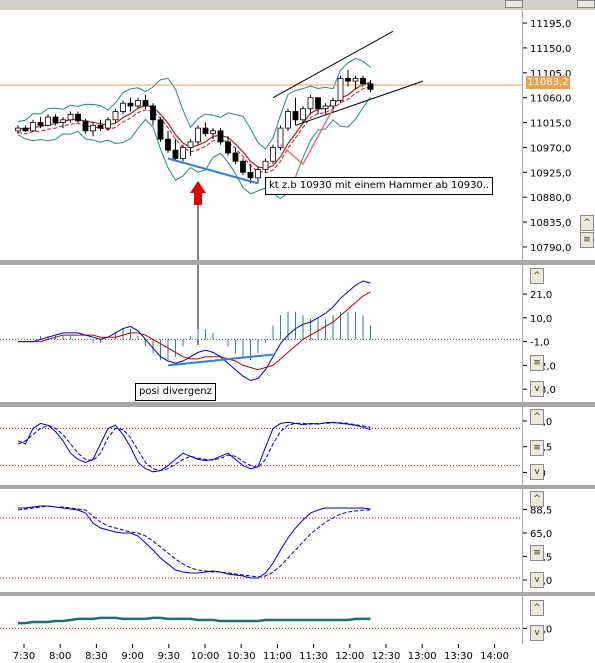 Image resolution: width=595 pixels, height=663 pixels. I want to click on price-axis-tick-label: 10970,0, so click(550, 148).